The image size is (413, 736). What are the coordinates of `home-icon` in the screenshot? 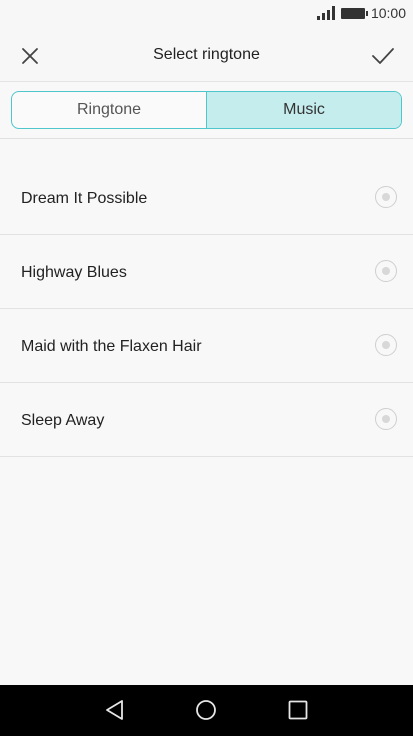 It's located at (206, 710).